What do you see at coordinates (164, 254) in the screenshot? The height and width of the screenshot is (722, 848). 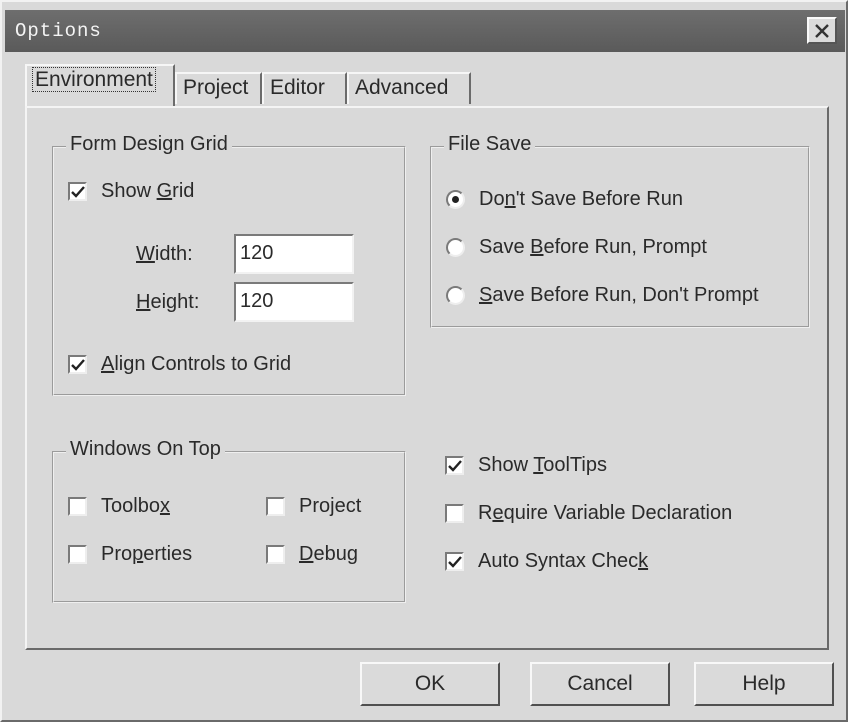 I see `width-label: Width:` at bounding box center [164, 254].